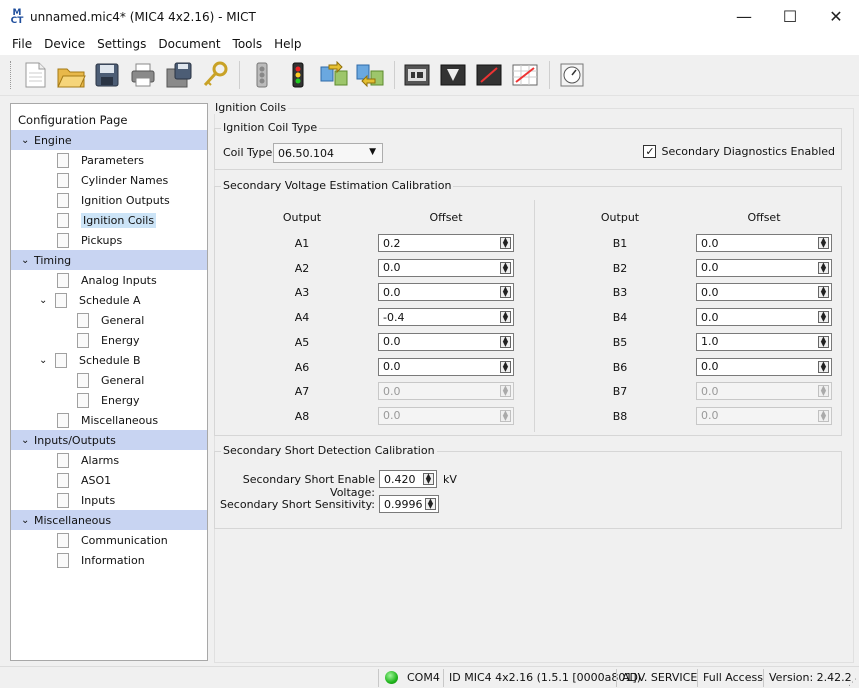  I want to click on offset-column-header: Offset, so click(764, 217).